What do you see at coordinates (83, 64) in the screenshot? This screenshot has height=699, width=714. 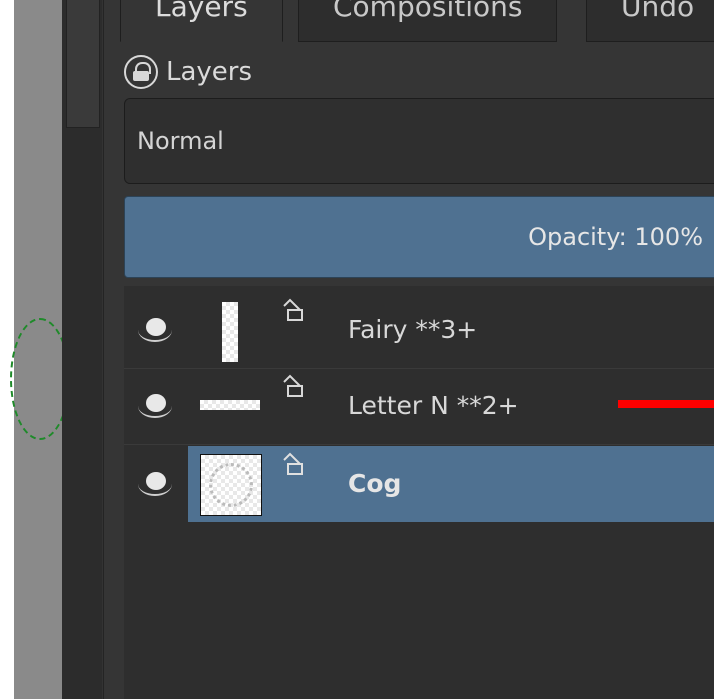 I see `scrollbar-handle` at bounding box center [83, 64].